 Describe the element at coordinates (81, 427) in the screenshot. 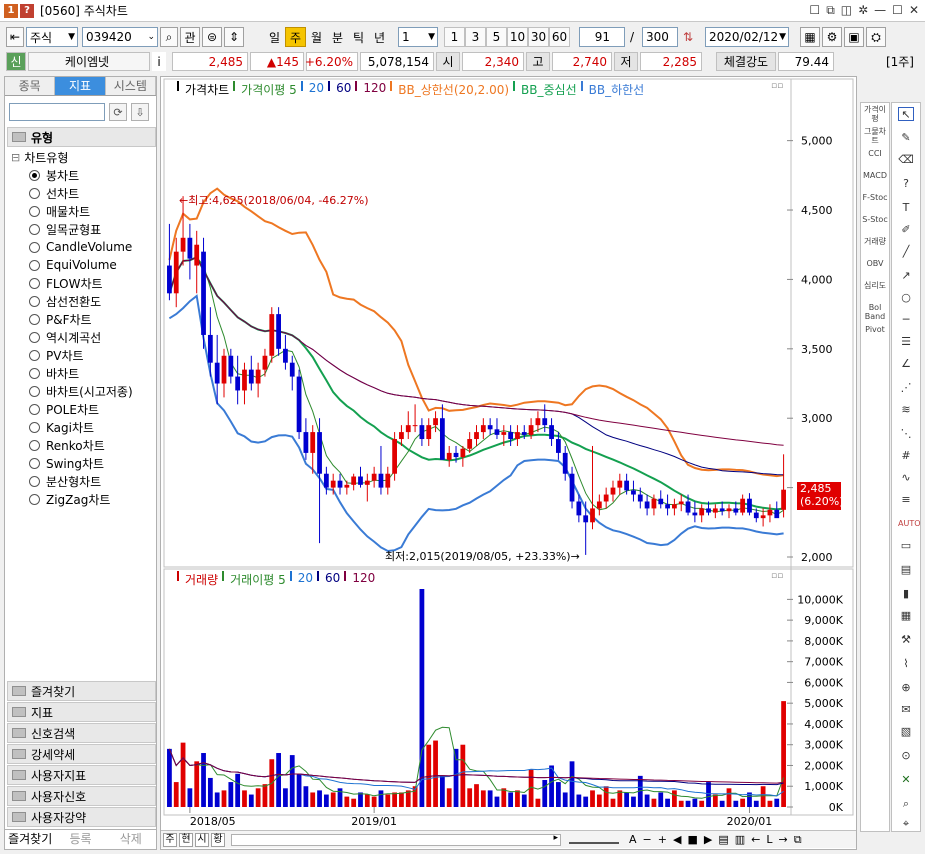

I see `chart-type-item: Kagi차트` at that location.